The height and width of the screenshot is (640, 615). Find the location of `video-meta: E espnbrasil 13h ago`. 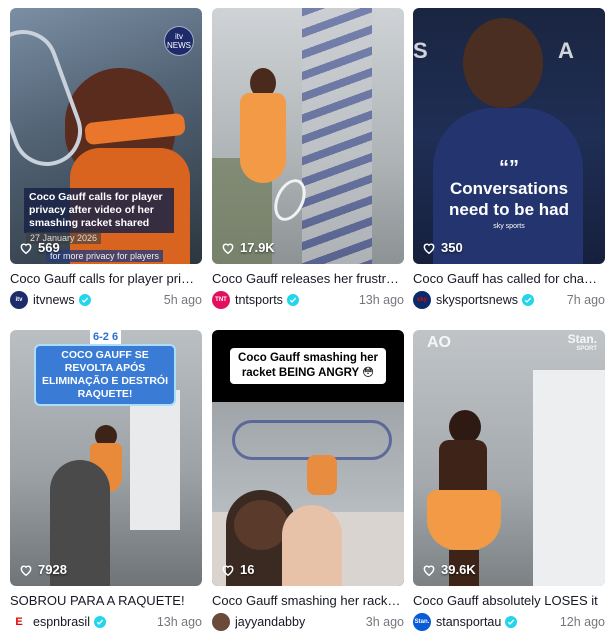

video-meta: E espnbrasil 13h ago is located at coordinates (106, 622).